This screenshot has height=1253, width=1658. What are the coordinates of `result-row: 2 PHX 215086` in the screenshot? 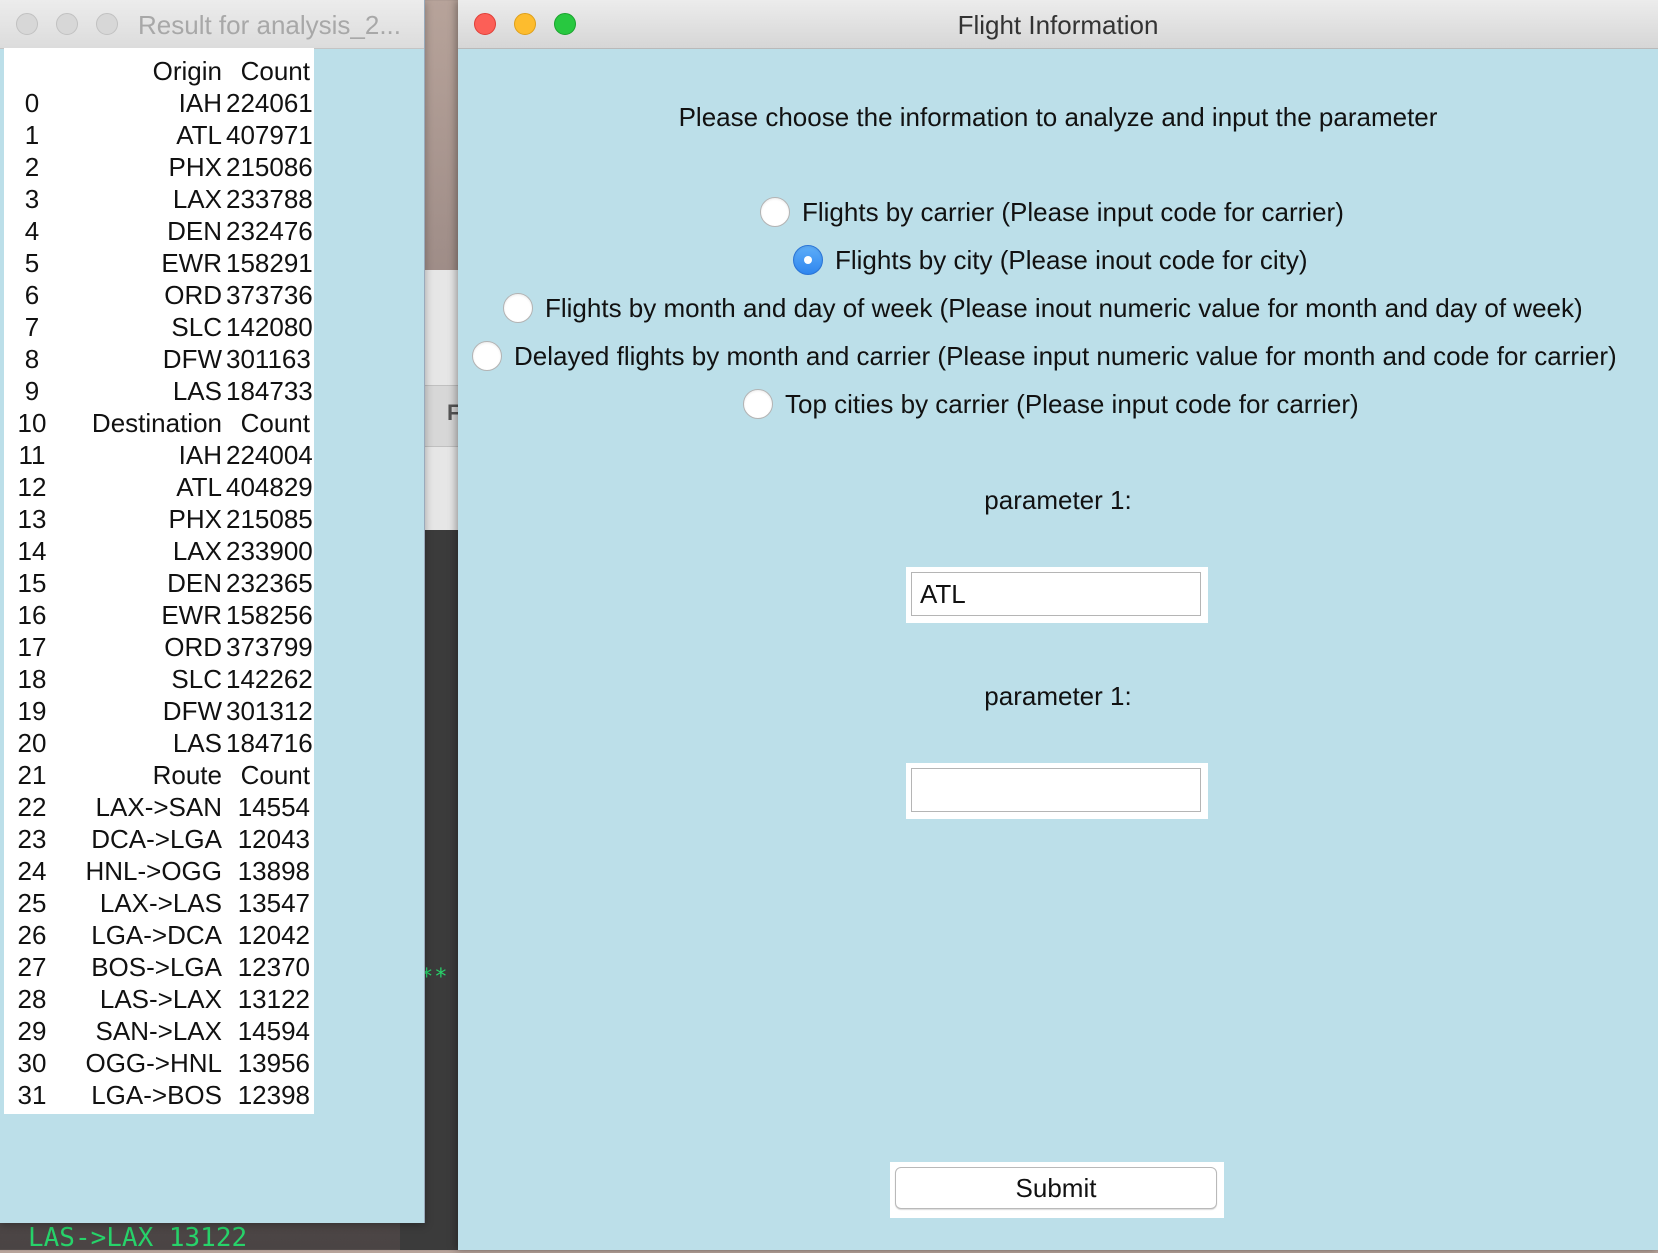 It's located at (159, 168).